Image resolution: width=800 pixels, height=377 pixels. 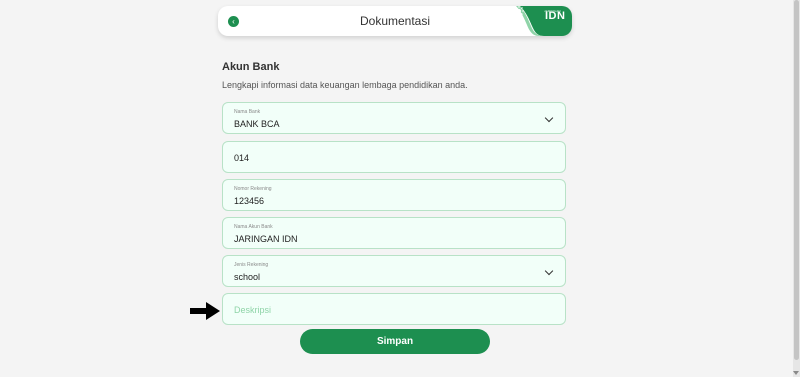 I want to click on field-value: 123456, so click(x=249, y=201).